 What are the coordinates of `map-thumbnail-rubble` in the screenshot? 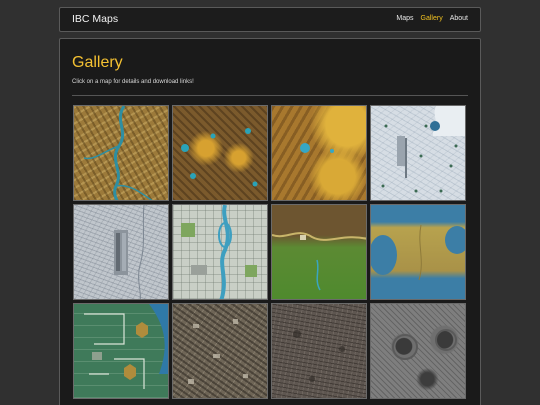 It's located at (220, 351).